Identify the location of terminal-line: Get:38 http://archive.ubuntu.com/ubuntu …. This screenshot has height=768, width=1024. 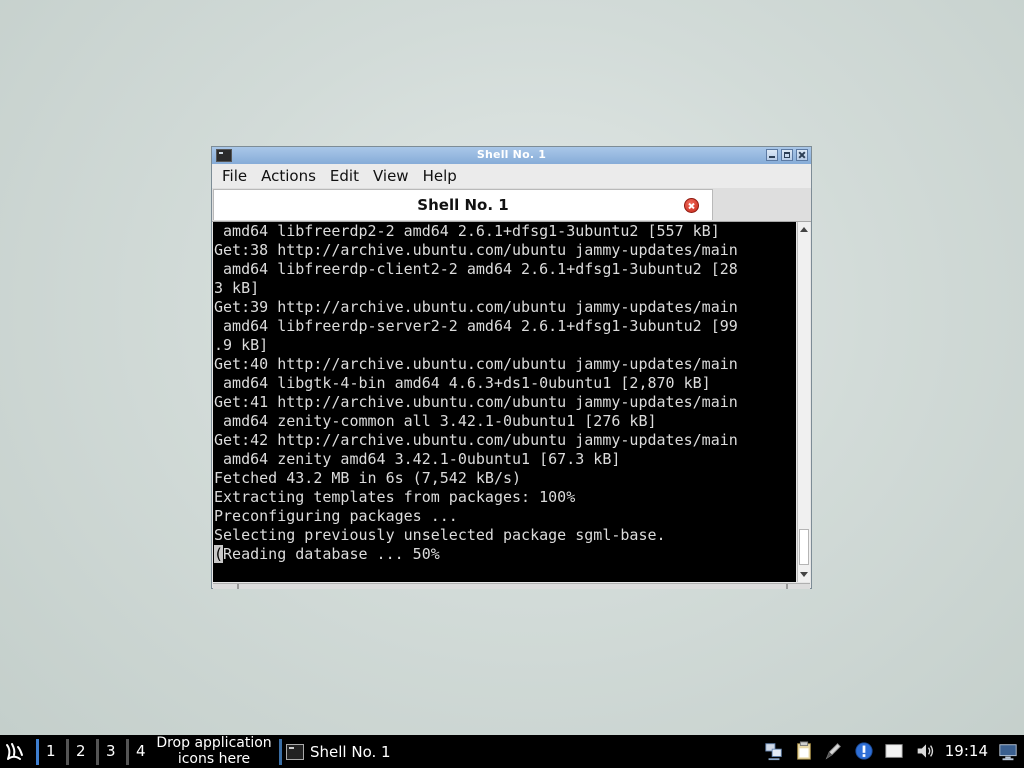
(476, 250).